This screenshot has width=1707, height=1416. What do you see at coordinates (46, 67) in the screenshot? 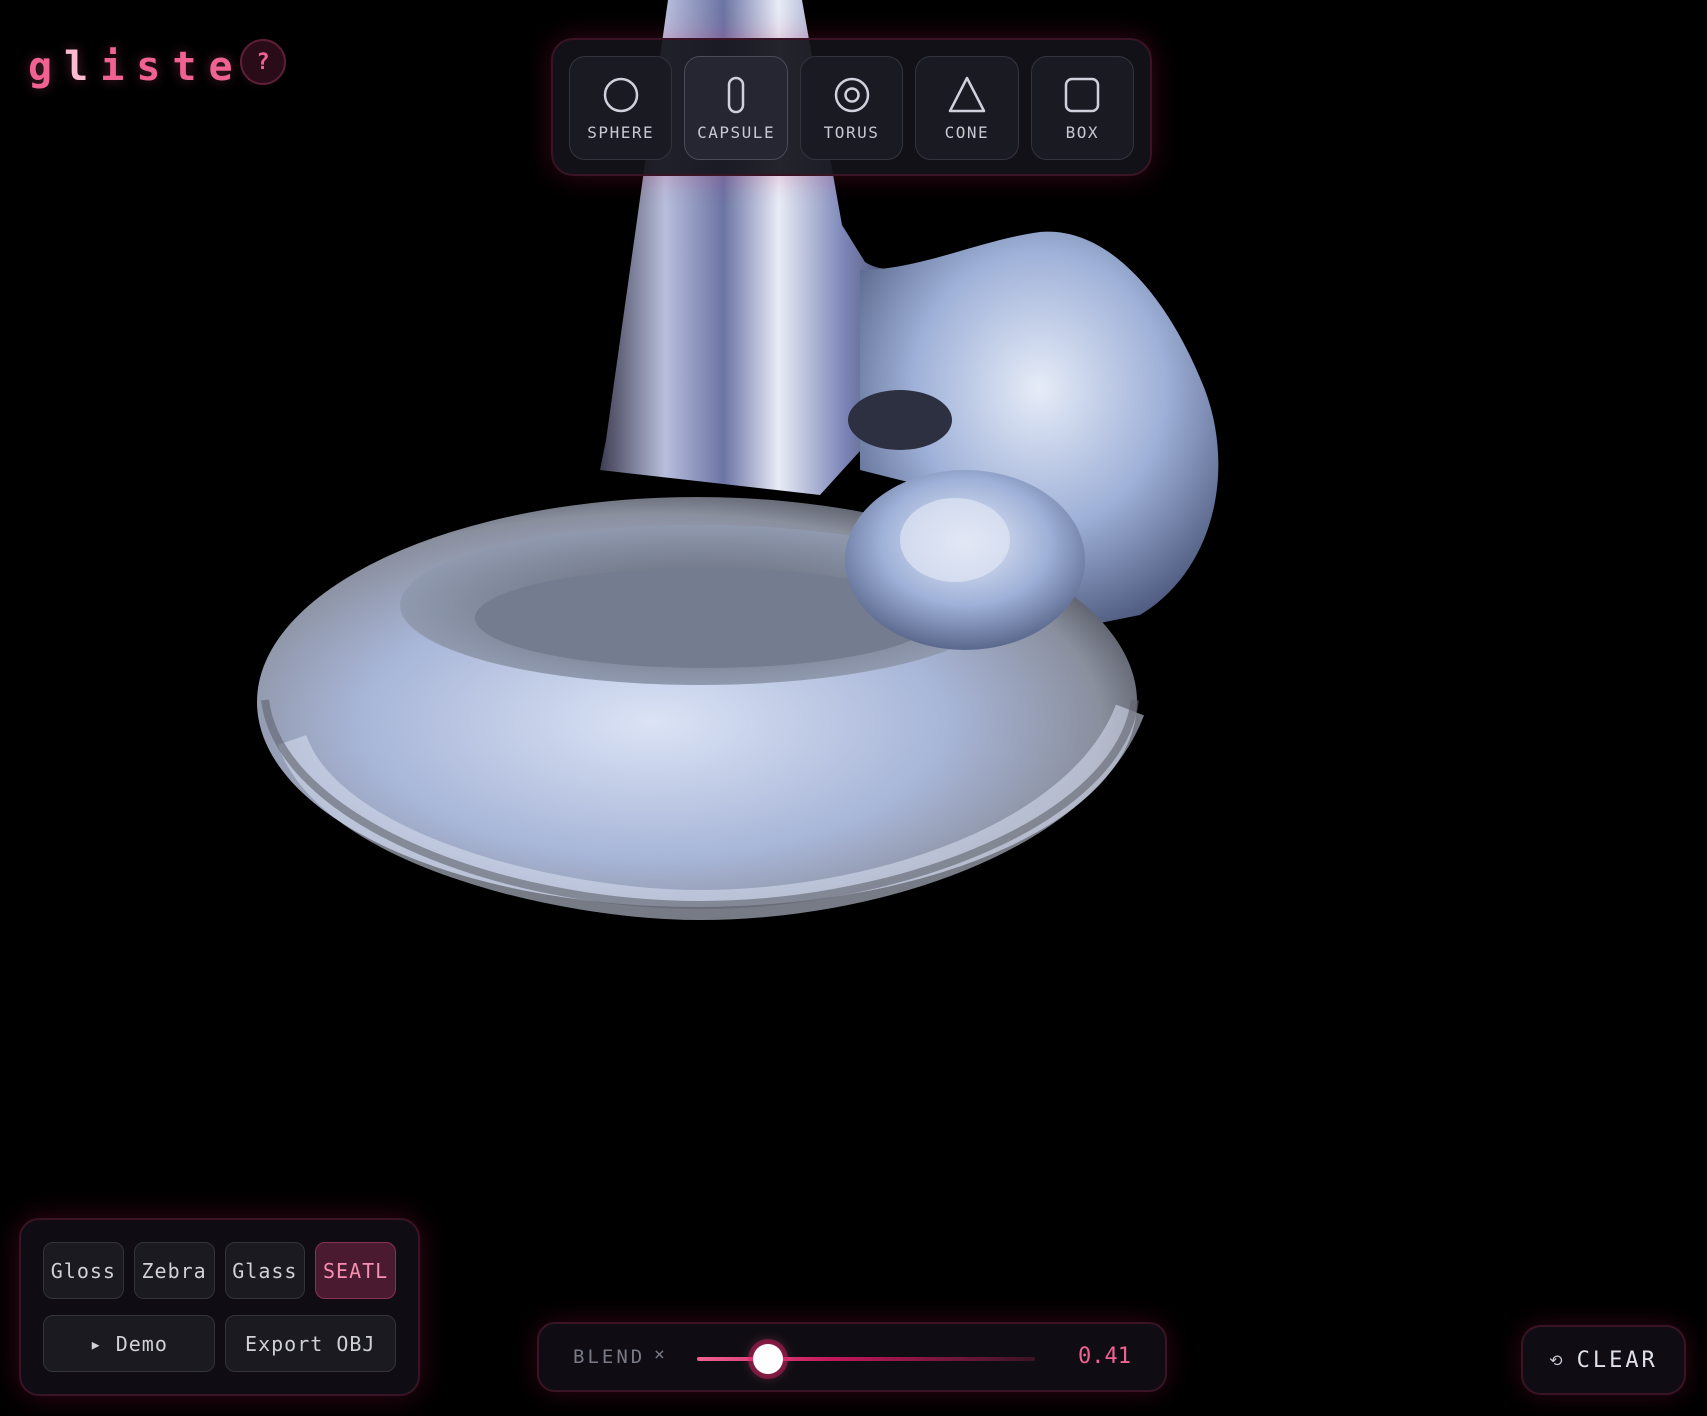
I see `logo-letter: g` at bounding box center [46, 67].